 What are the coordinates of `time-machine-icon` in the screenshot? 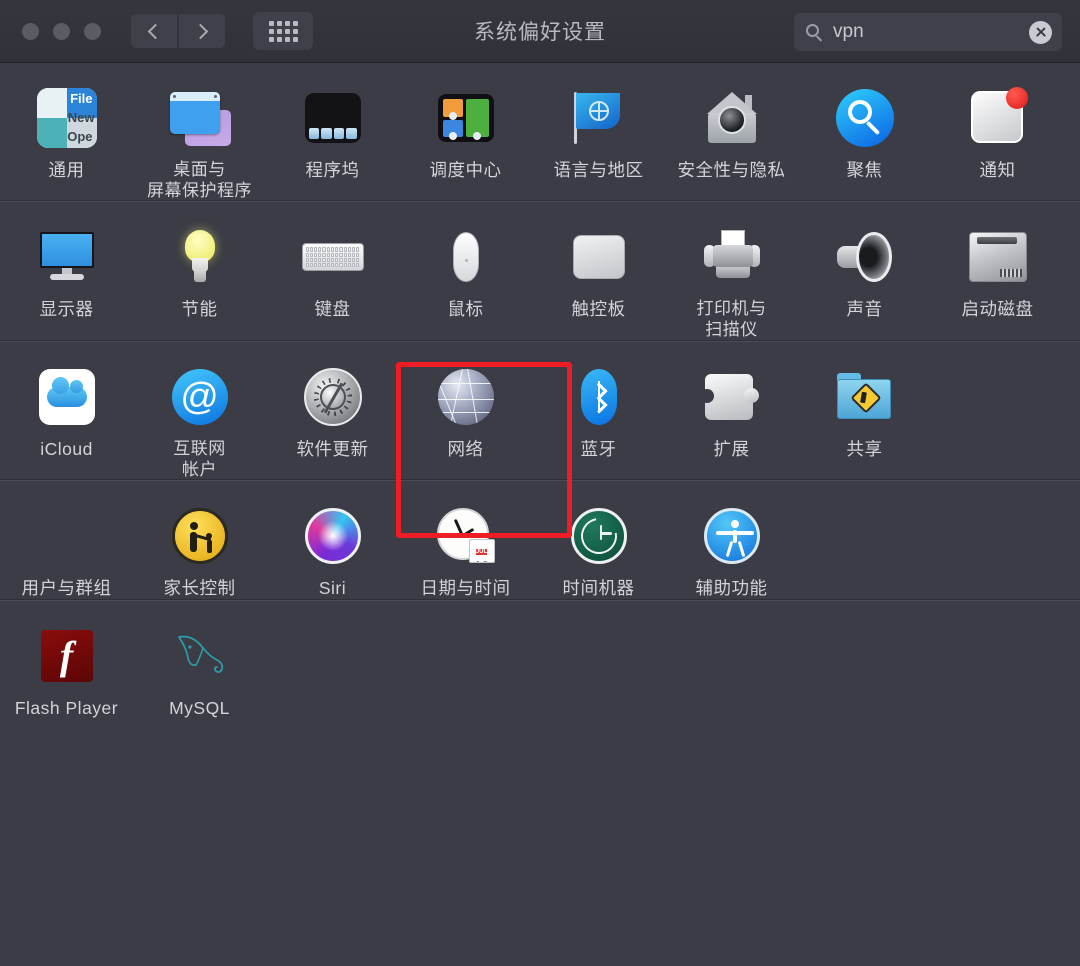 It's located at (599, 536).